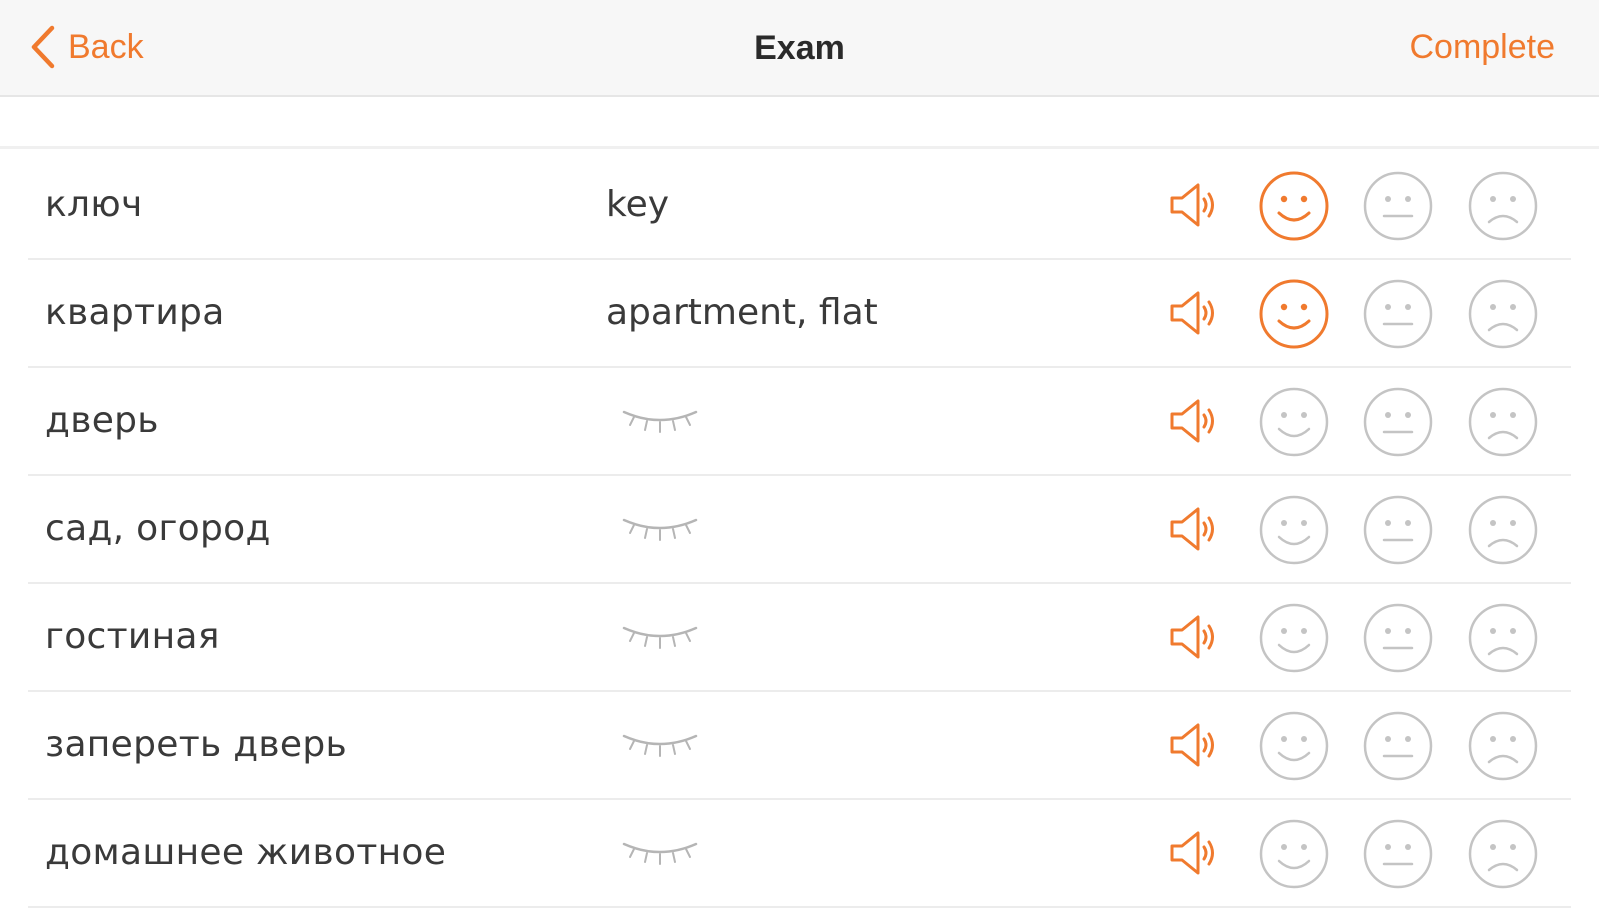 This screenshot has width=1599, height=908. I want to click on section-spacer, so click(799, 123).